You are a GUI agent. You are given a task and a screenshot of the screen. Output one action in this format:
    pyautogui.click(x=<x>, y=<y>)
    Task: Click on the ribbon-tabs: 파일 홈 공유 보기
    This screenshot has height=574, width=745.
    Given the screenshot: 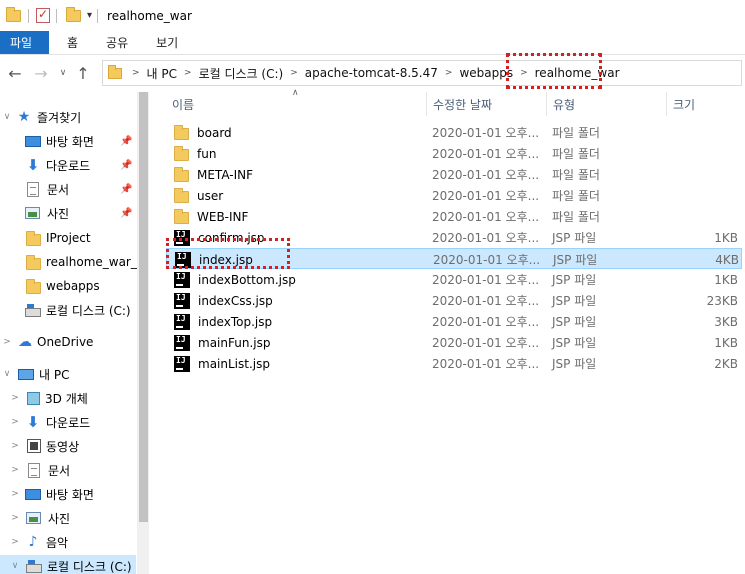 What is the action you would take?
    pyautogui.click(x=372, y=43)
    